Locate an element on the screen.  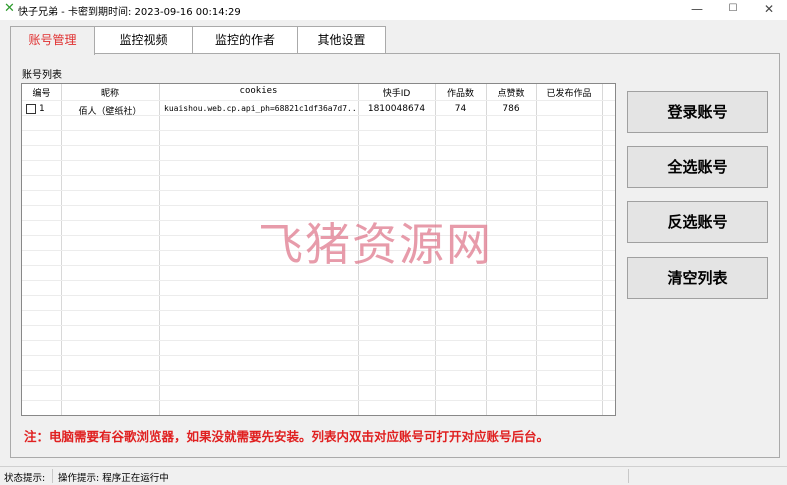
column-header-cookies: cookies is located at coordinates (258, 91).